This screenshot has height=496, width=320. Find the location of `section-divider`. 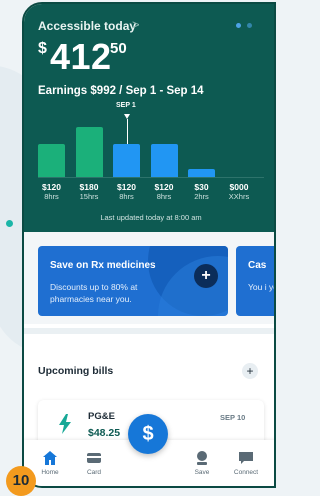

section-divider is located at coordinates (149, 331).